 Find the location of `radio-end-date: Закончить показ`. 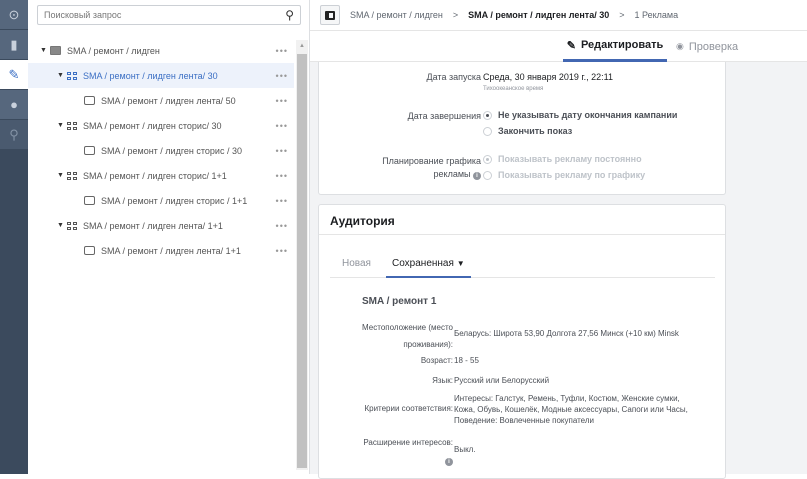

radio-end-date: Закончить показ is located at coordinates (527, 131).